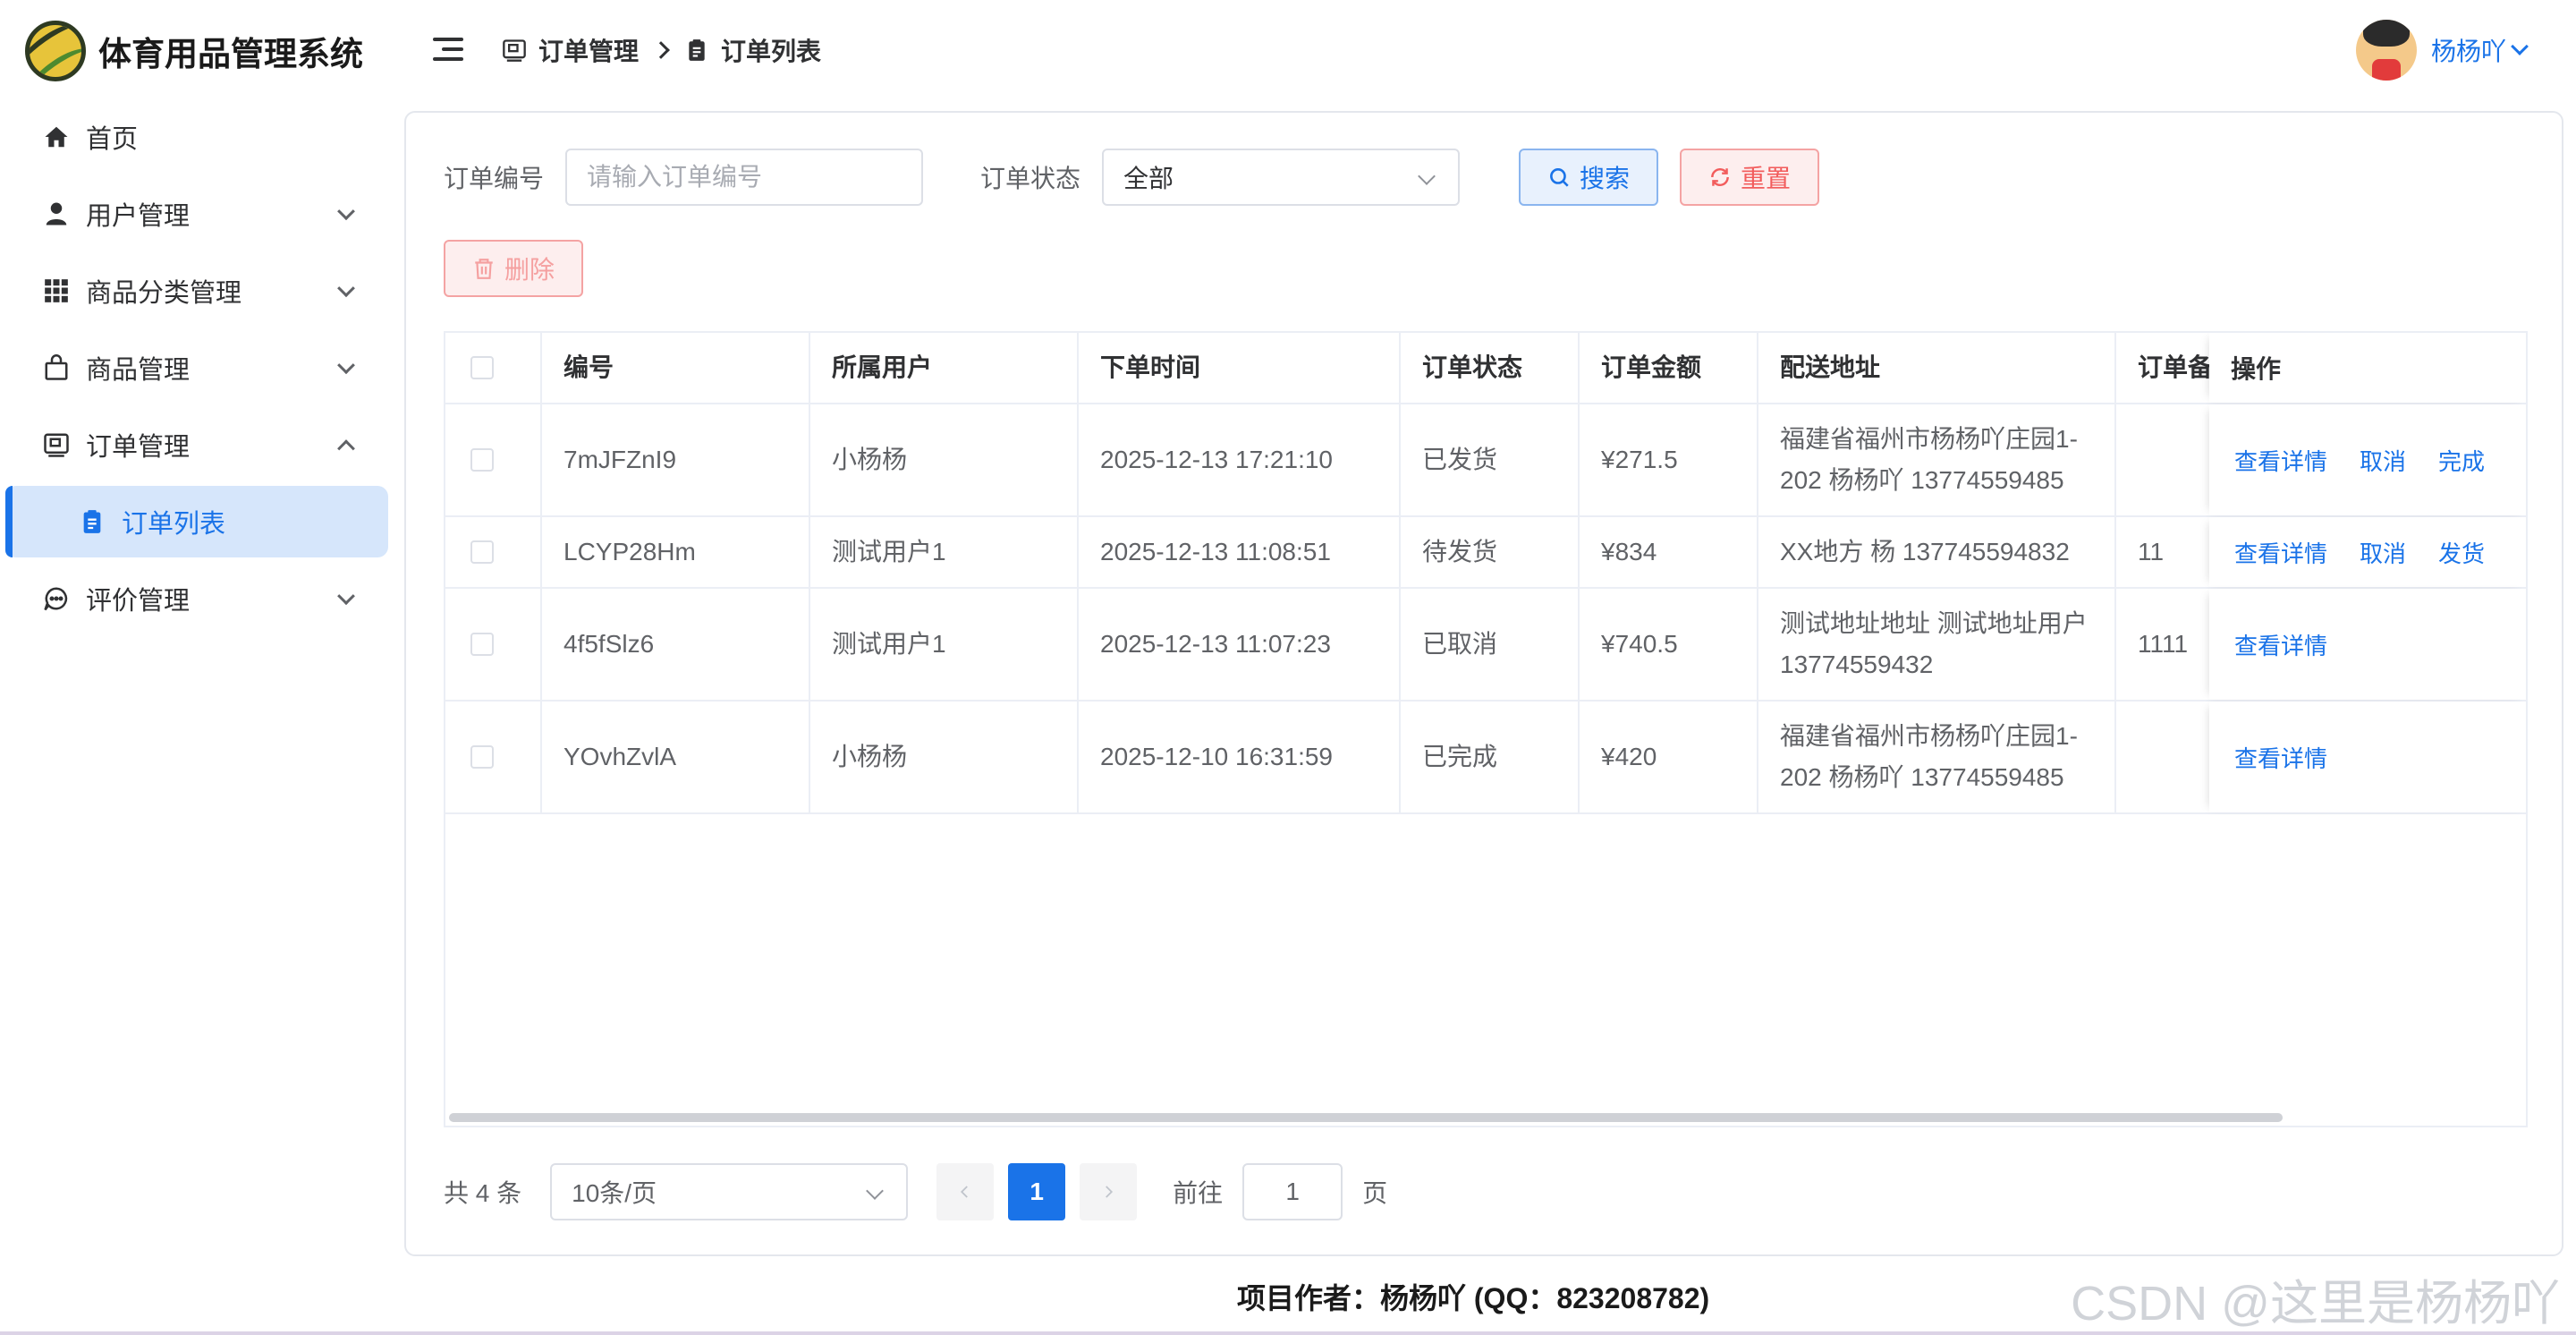 The height and width of the screenshot is (1335, 2576). I want to click on pagination: 共 4 条 10条/页 1 前往 页, so click(915, 1191).